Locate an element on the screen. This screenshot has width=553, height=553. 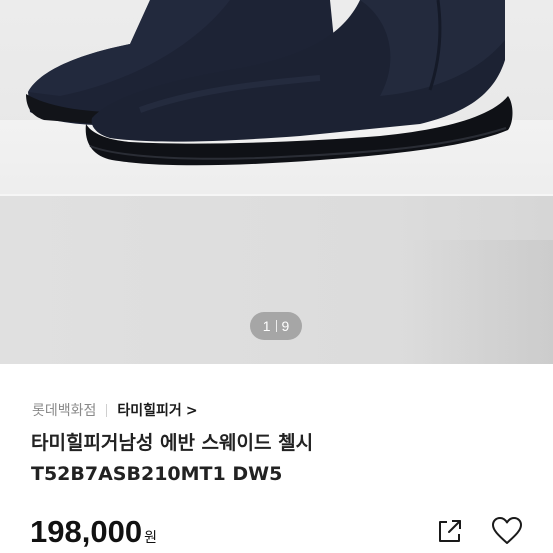
image-page-indicator: 1 9 is located at coordinates (276, 326).